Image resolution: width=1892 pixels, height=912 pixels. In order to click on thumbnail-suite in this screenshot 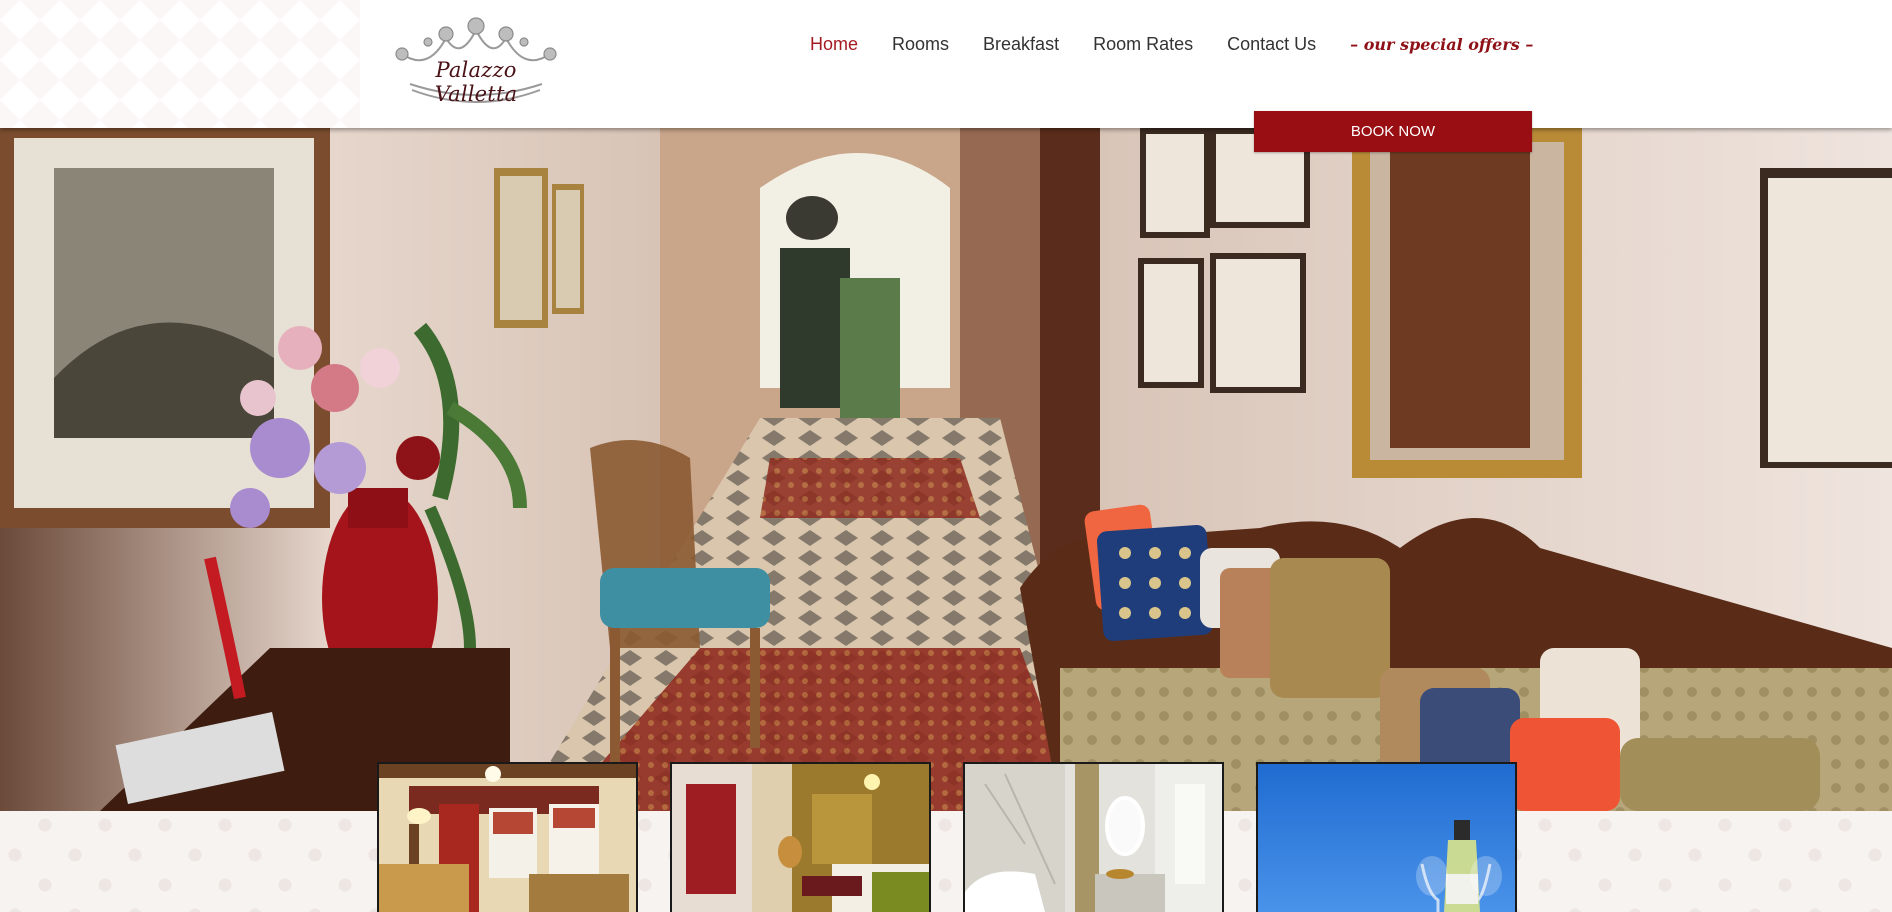, I will do `click(800, 837)`.